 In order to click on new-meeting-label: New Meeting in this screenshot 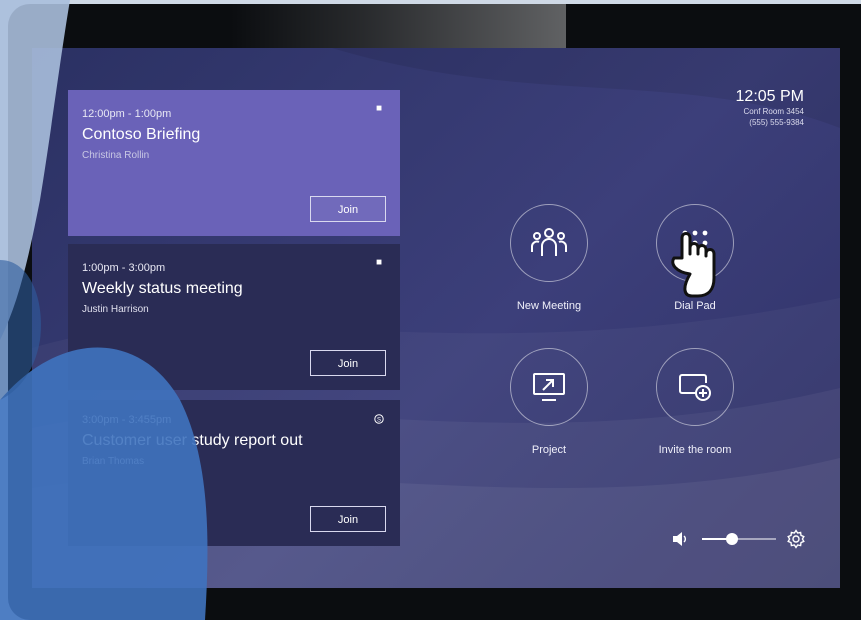, I will do `click(549, 306)`.